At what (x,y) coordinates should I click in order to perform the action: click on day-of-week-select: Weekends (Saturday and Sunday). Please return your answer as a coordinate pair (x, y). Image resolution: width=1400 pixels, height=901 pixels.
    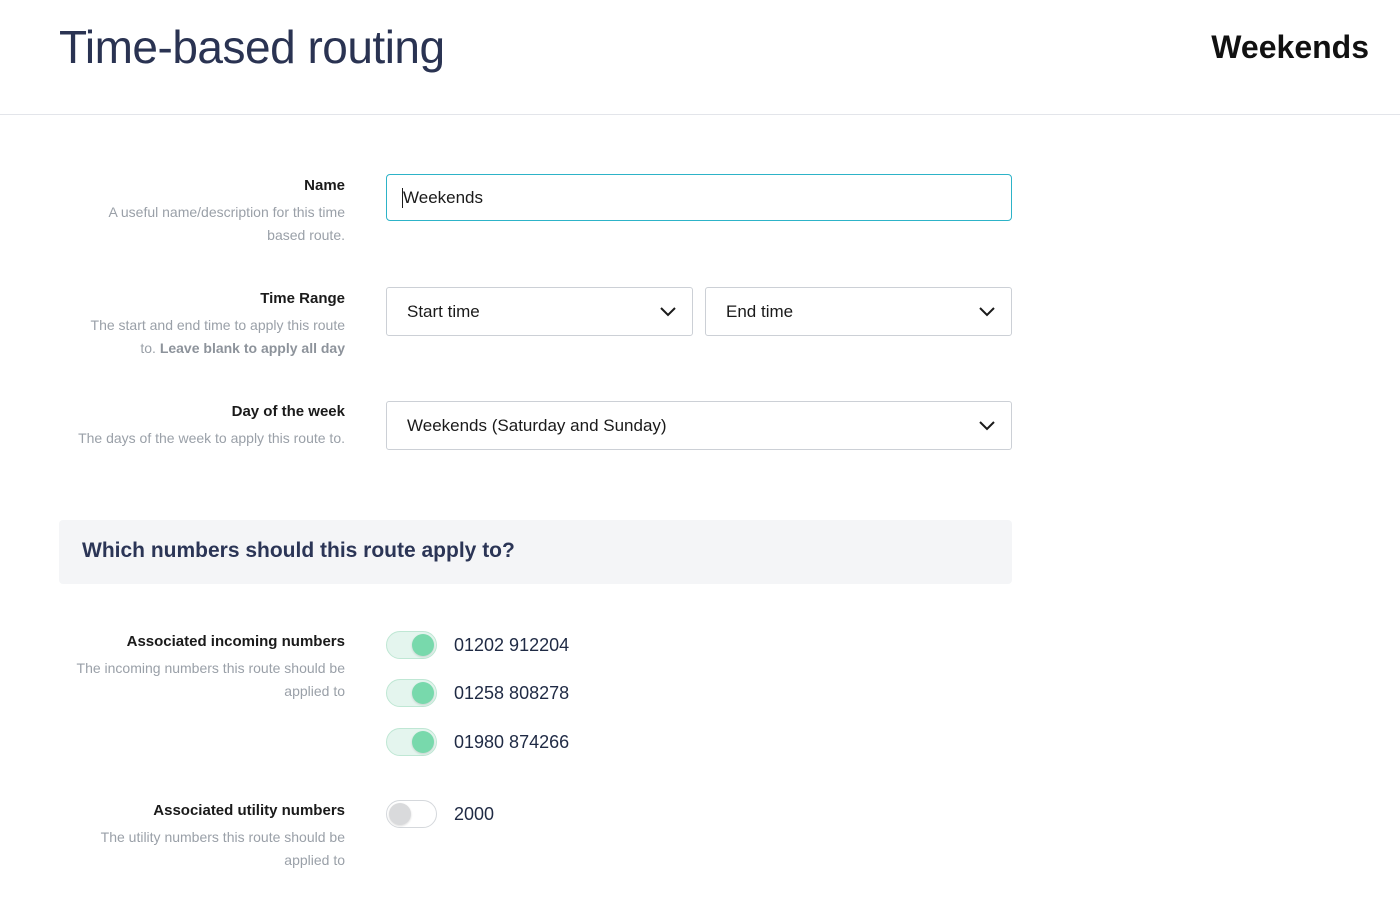
    Looking at the image, I should click on (699, 425).